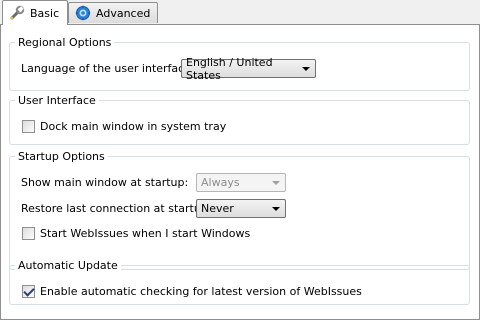 This screenshot has height=320, width=480. Describe the element at coordinates (145, 233) in the screenshot. I see `autostart-label: Start WebIssues when I start Windows` at that location.